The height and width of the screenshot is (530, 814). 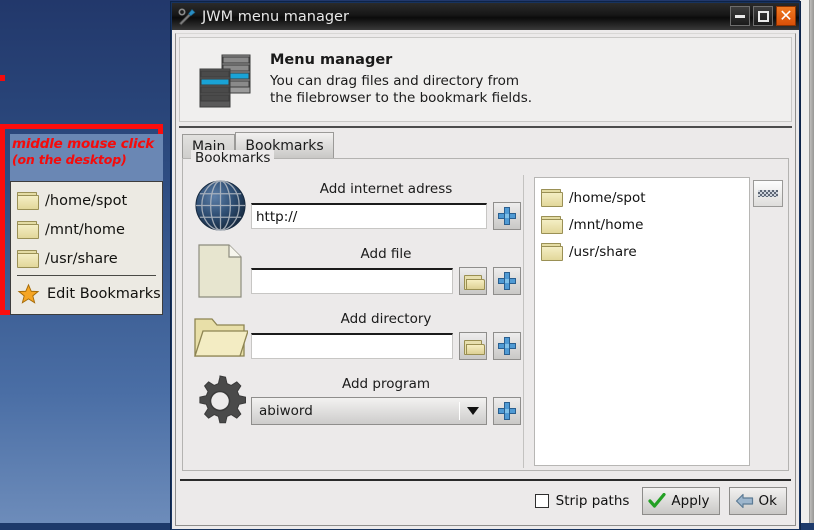 What do you see at coordinates (386, 189) in the screenshot?
I see `label-add-internet-address: Add internet adress` at bounding box center [386, 189].